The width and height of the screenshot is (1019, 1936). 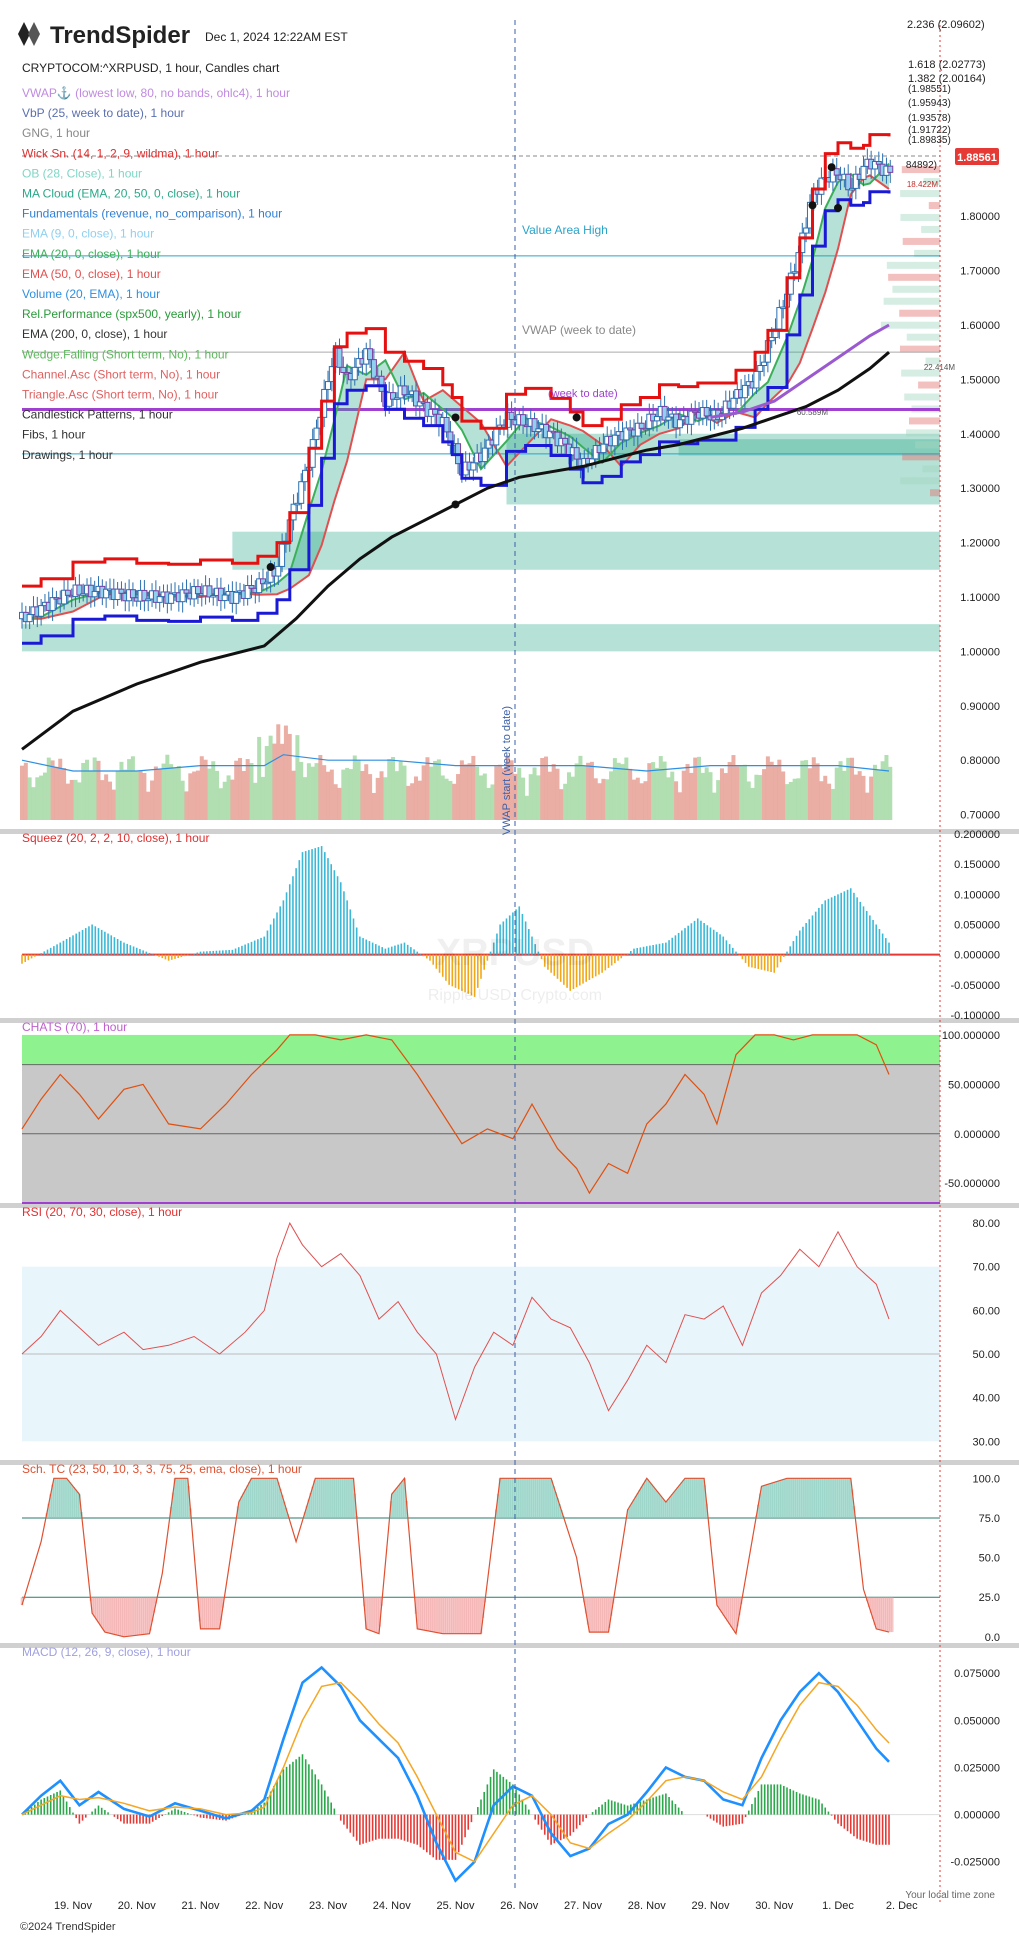 I want to click on pane-title: MACD (12, 26, 9, close), 1 hour, so click(x=106, y=1652).